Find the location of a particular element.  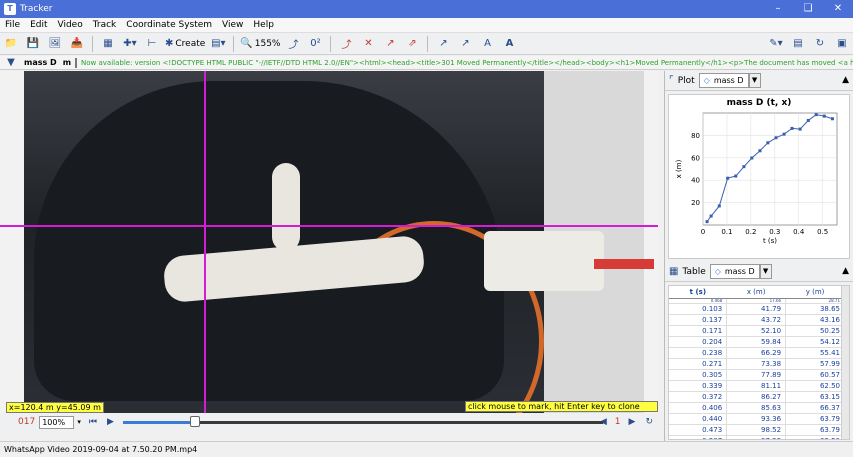

cell-y: 63.15 is located at coordinates (815, 397).